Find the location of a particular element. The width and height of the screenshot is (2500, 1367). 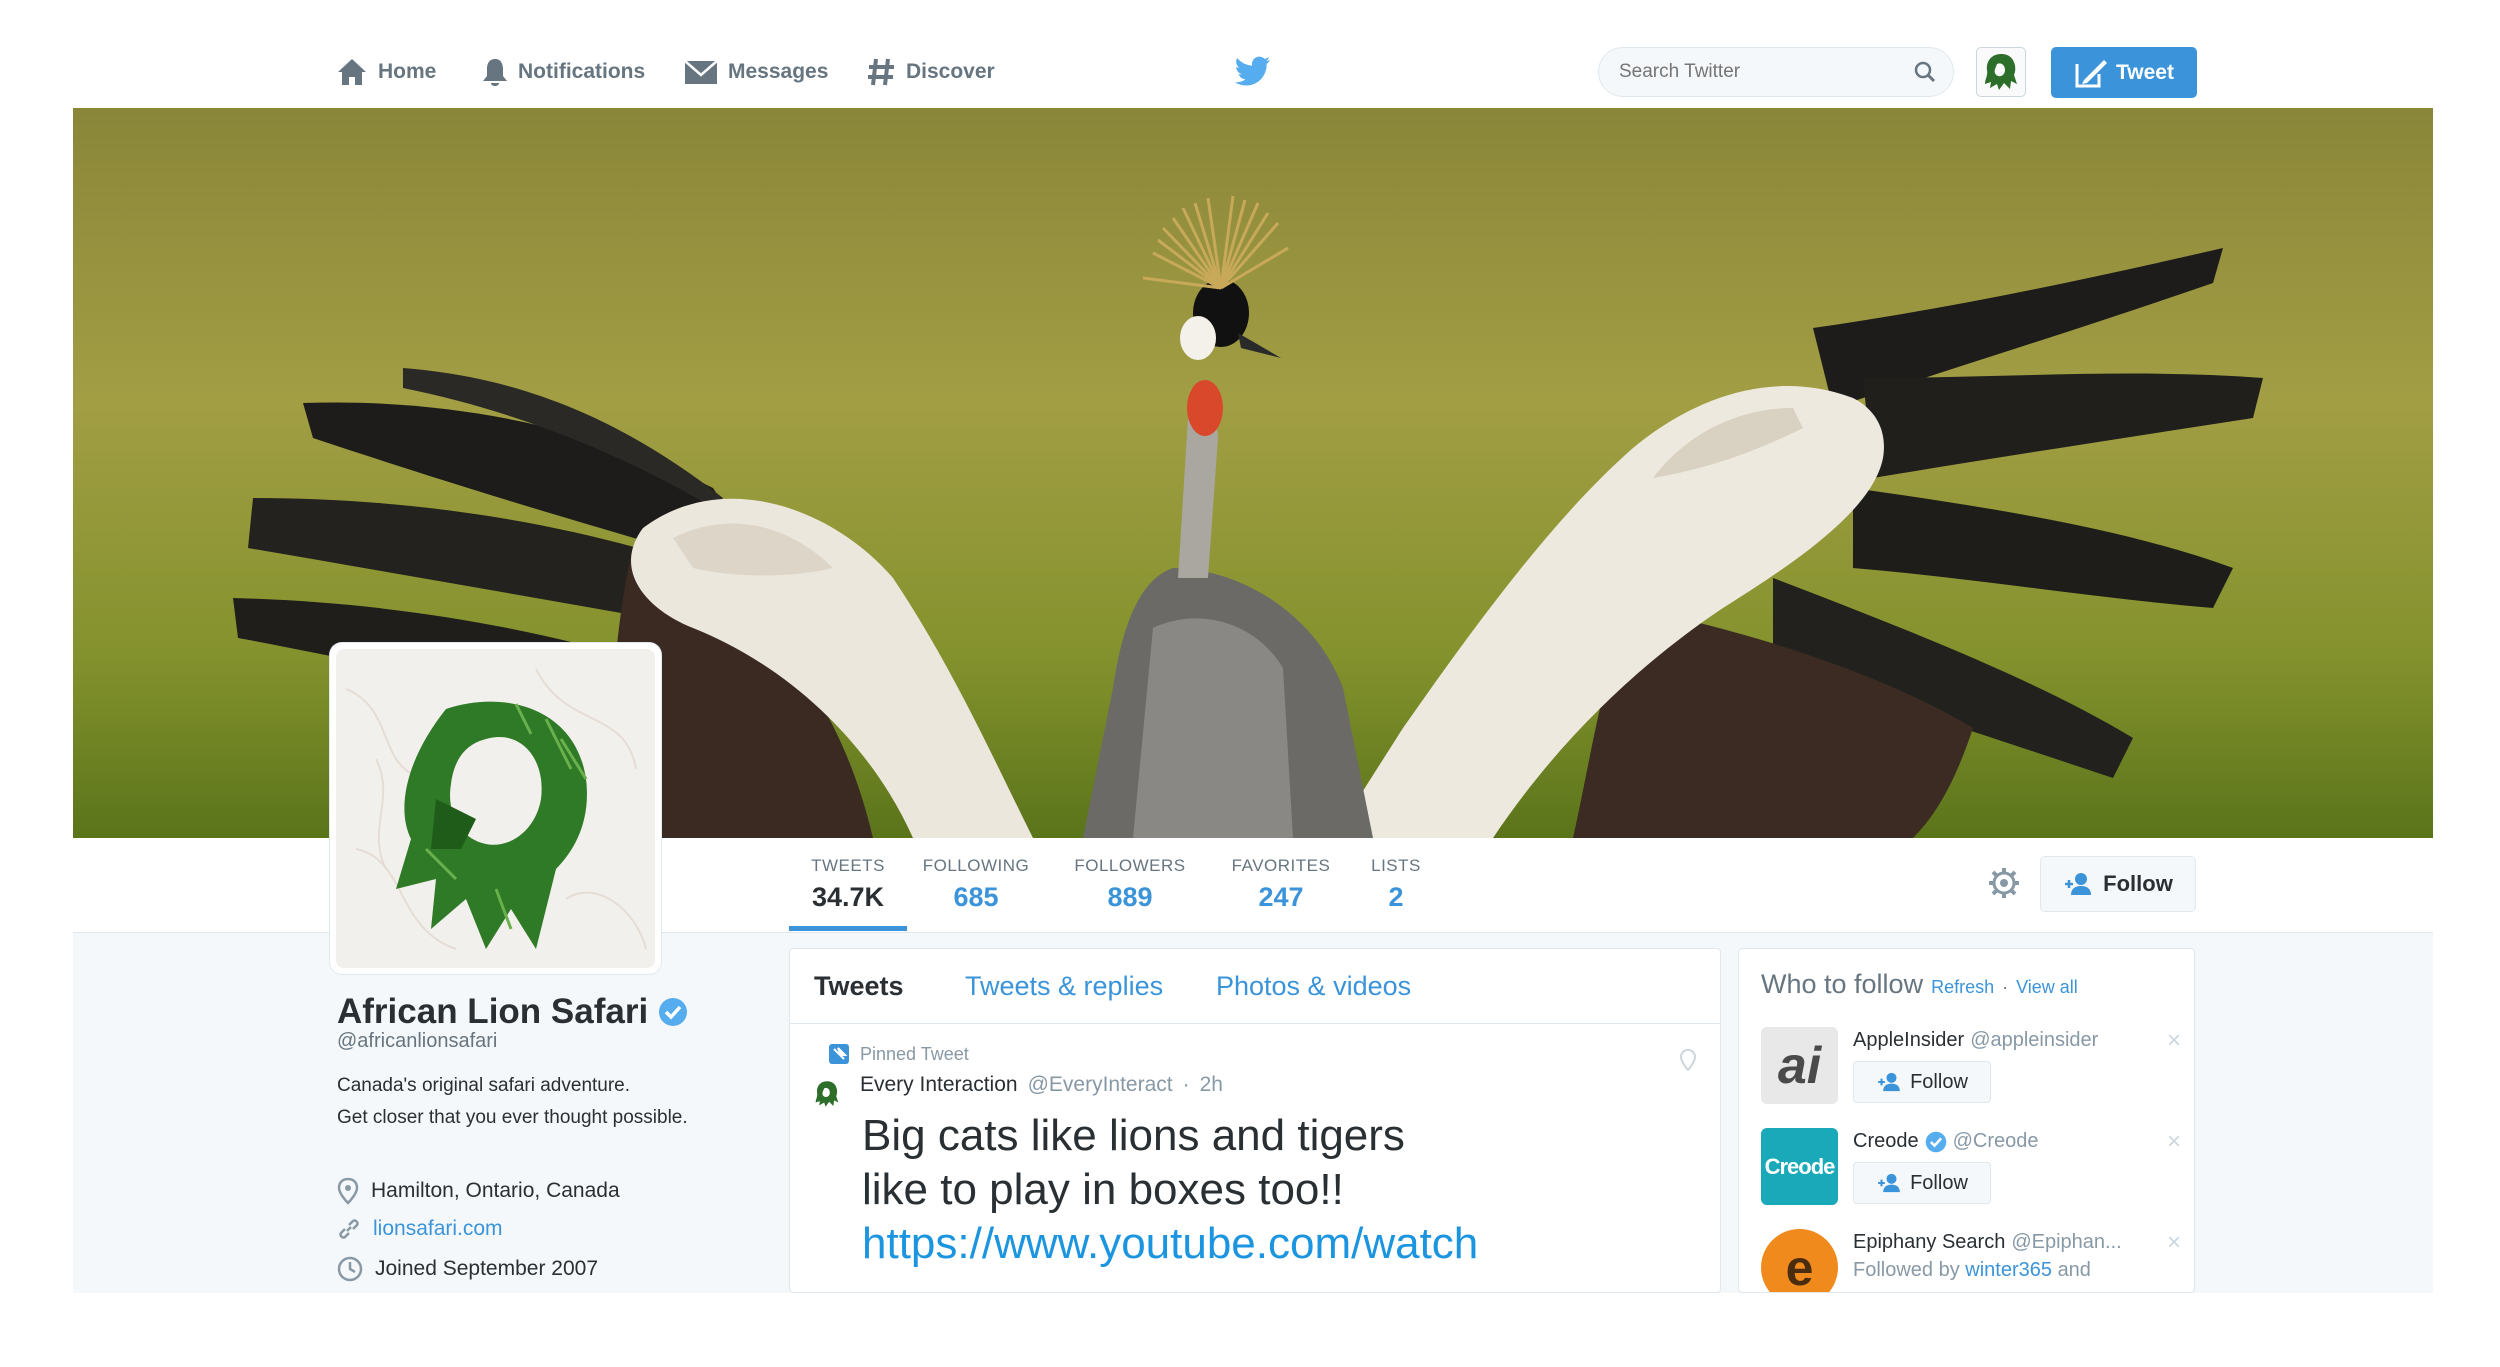

who-to-follow-title: Who to follow is located at coordinates (1842, 984).